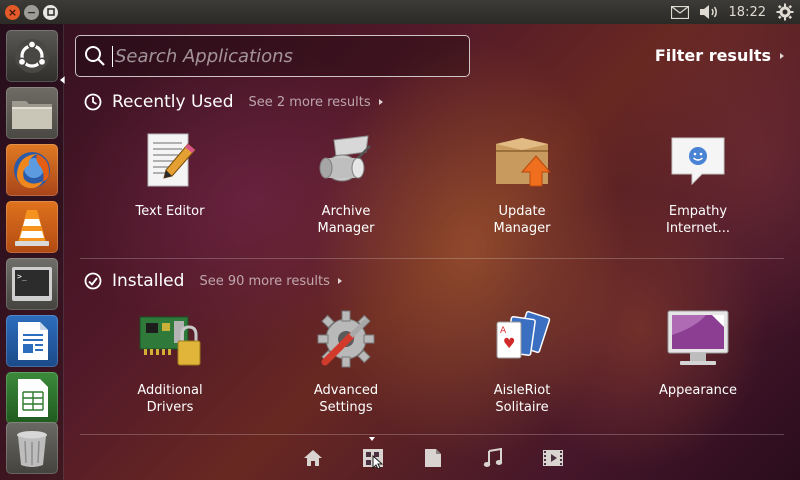 This screenshot has height=480, width=800. What do you see at coordinates (346, 339) in the screenshot?
I see `advanced-settings-icon` at bounding box center [346, 339].